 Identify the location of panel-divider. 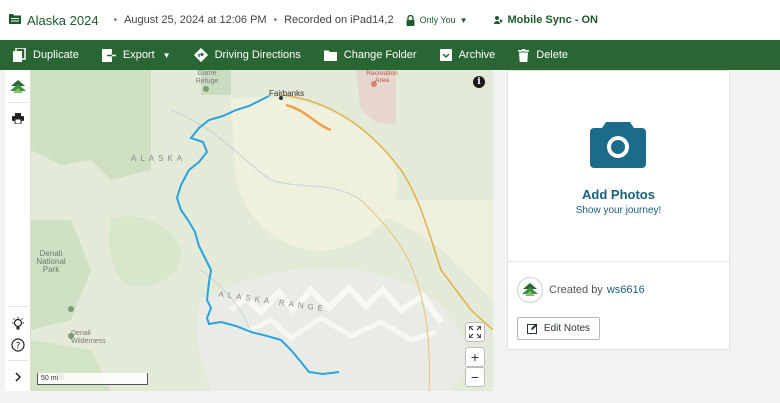
(618, 261).